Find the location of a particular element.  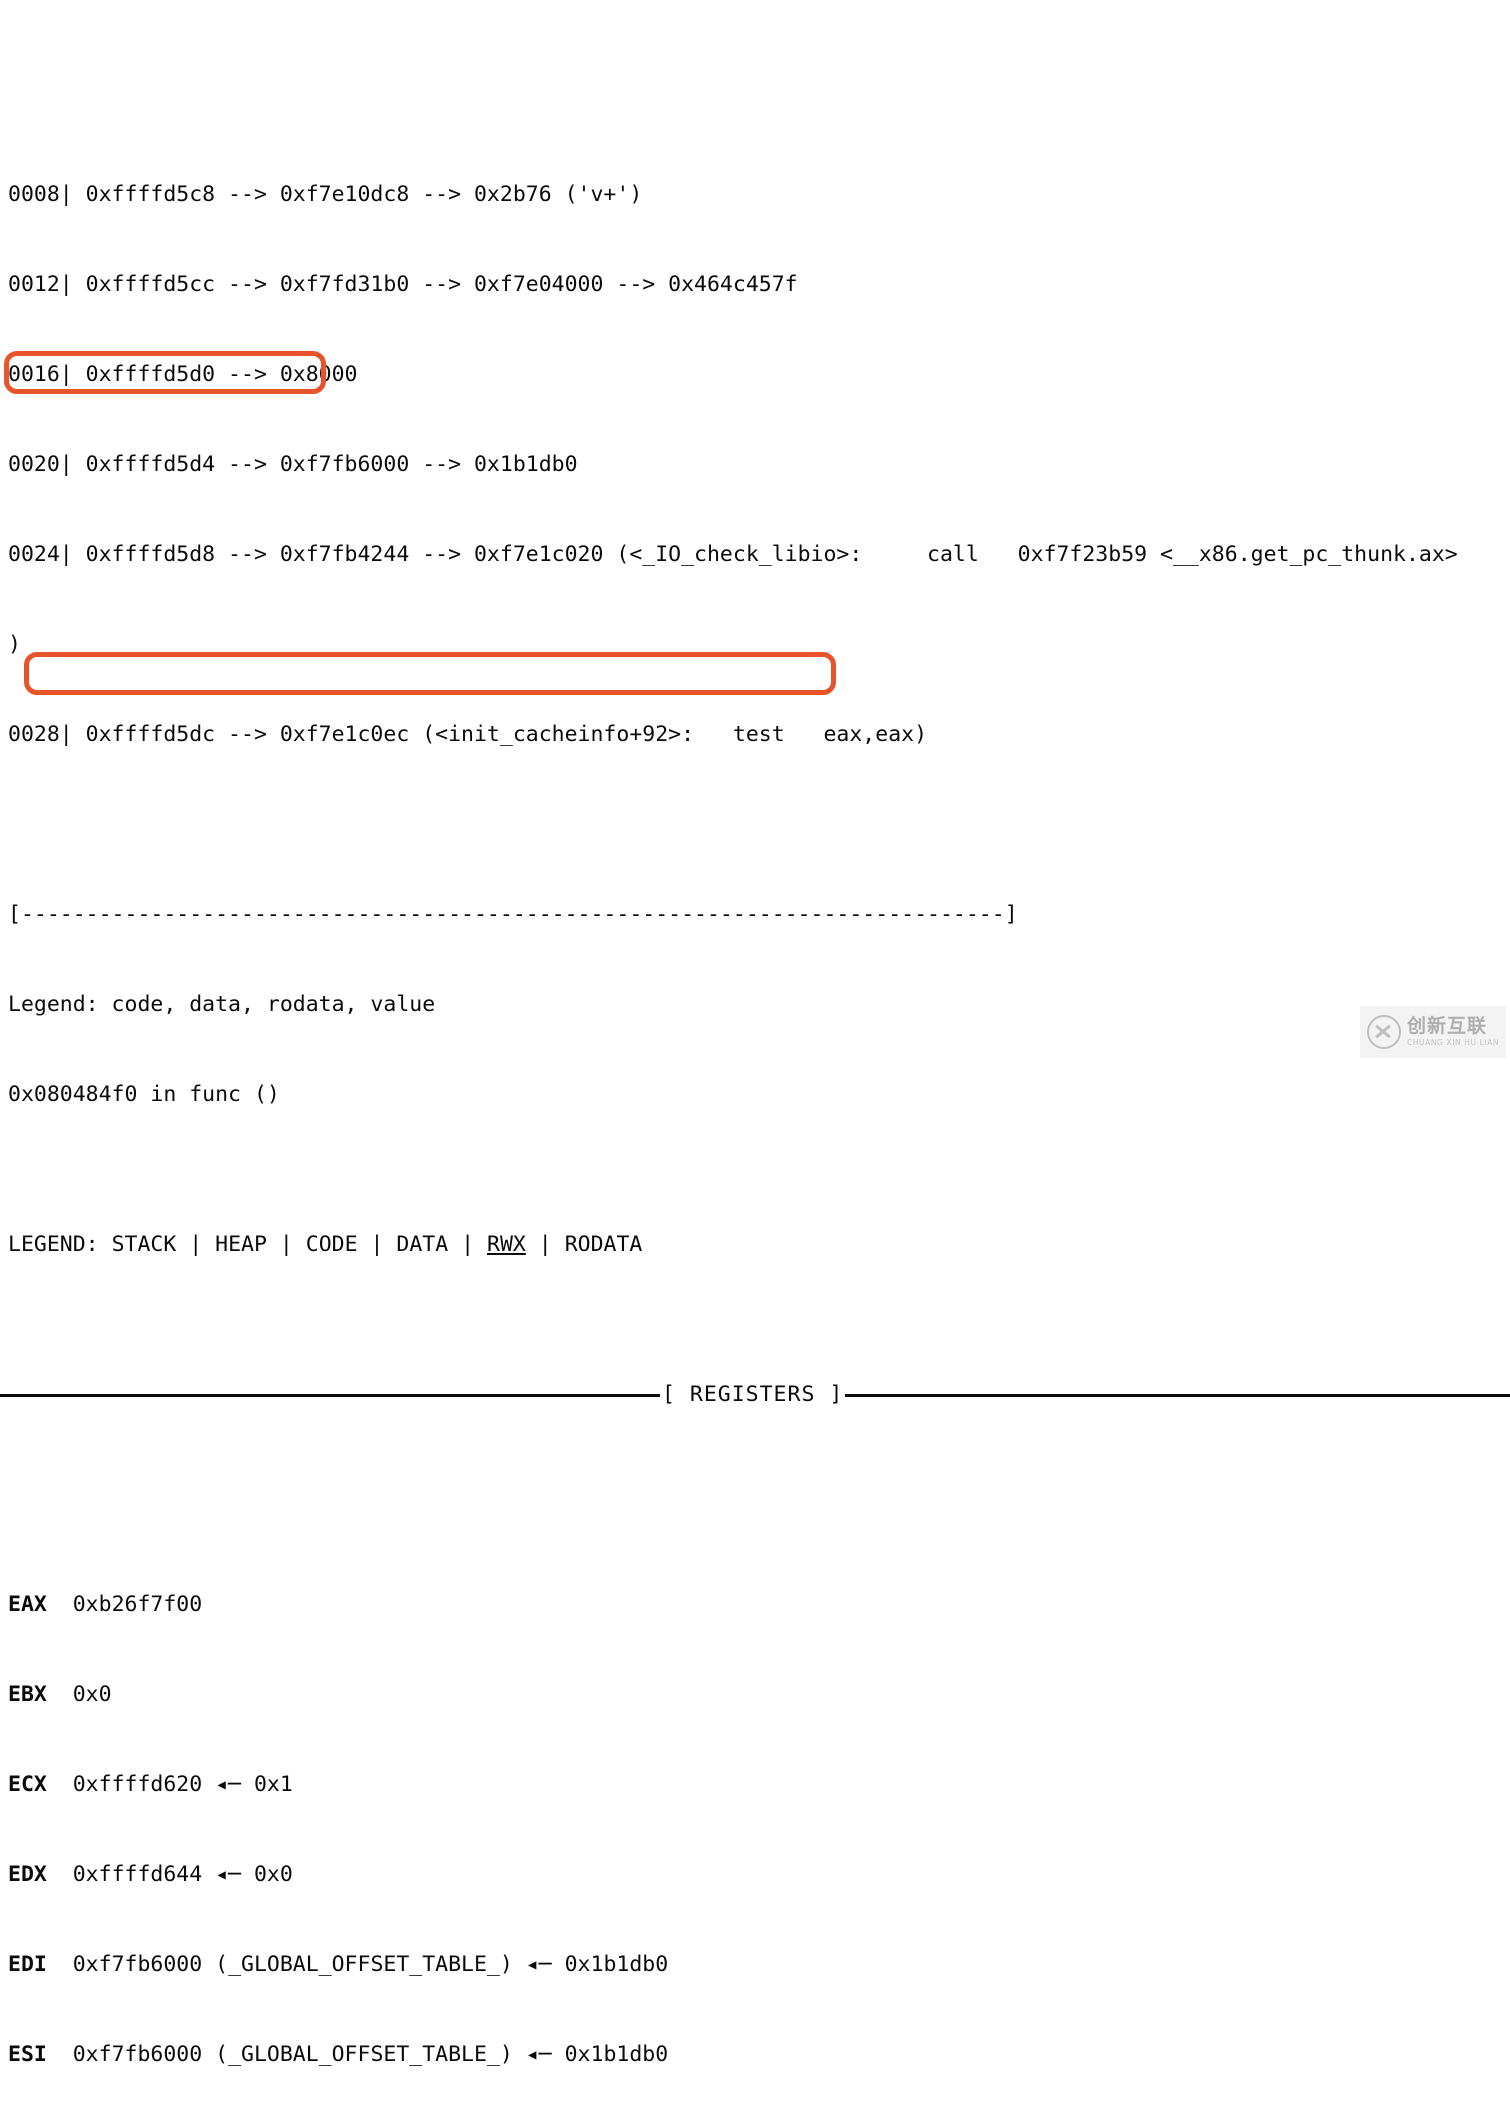

current-location-line: 0x080484f0 in func () is located at coordinates (144, 1094).